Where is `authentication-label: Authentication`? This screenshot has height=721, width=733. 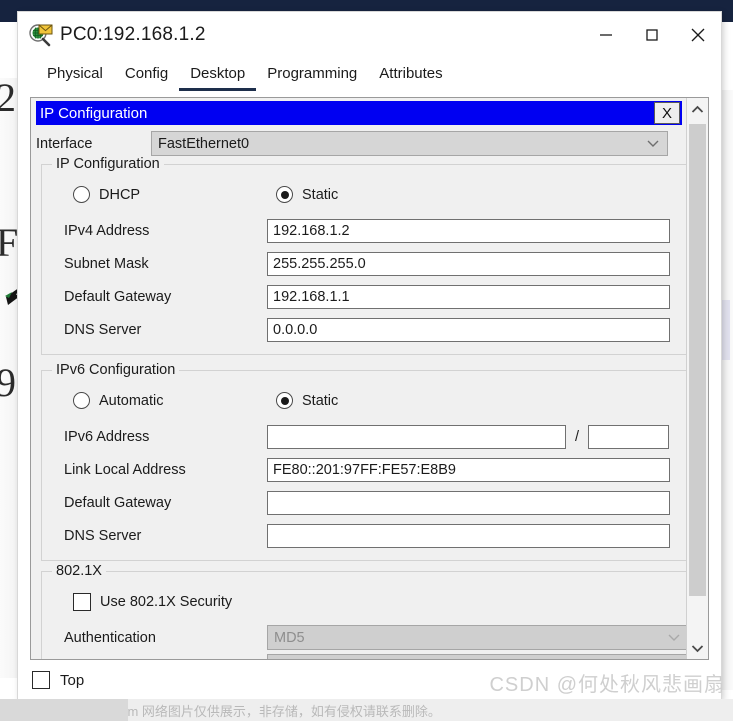
authentication-label: Authentication is located at coordinates (110, 637).